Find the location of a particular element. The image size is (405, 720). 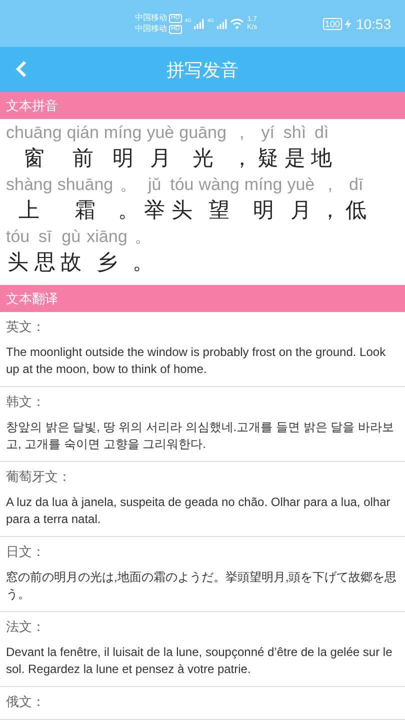

pinyin-syllable: guāng is located at coordinates (202, 133).